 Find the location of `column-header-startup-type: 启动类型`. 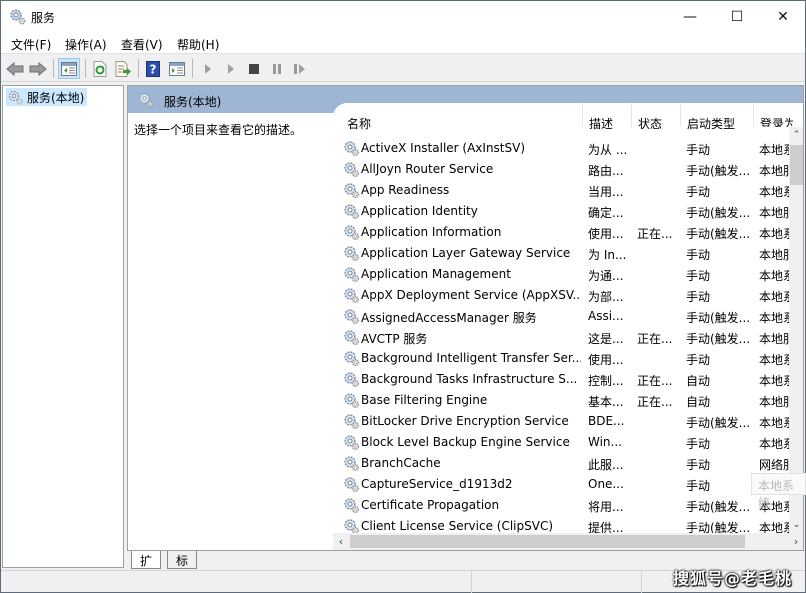

column-header-startup-type: 启动类型 is located at coordinates (716, 116).